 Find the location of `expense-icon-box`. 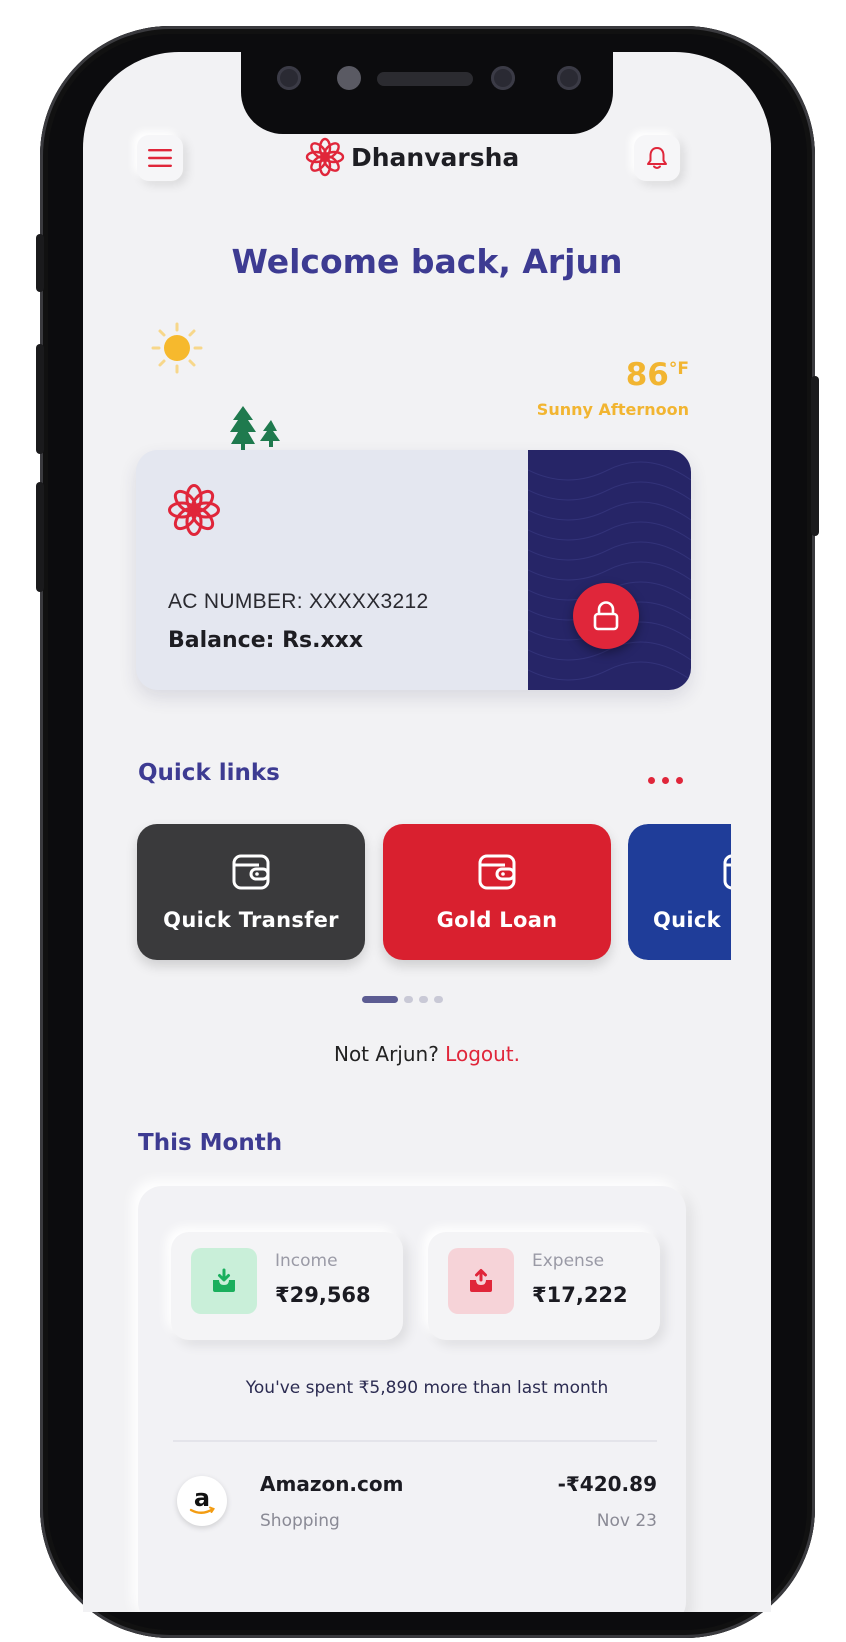

expense-icon-box is located at coordinates (481, 1281).